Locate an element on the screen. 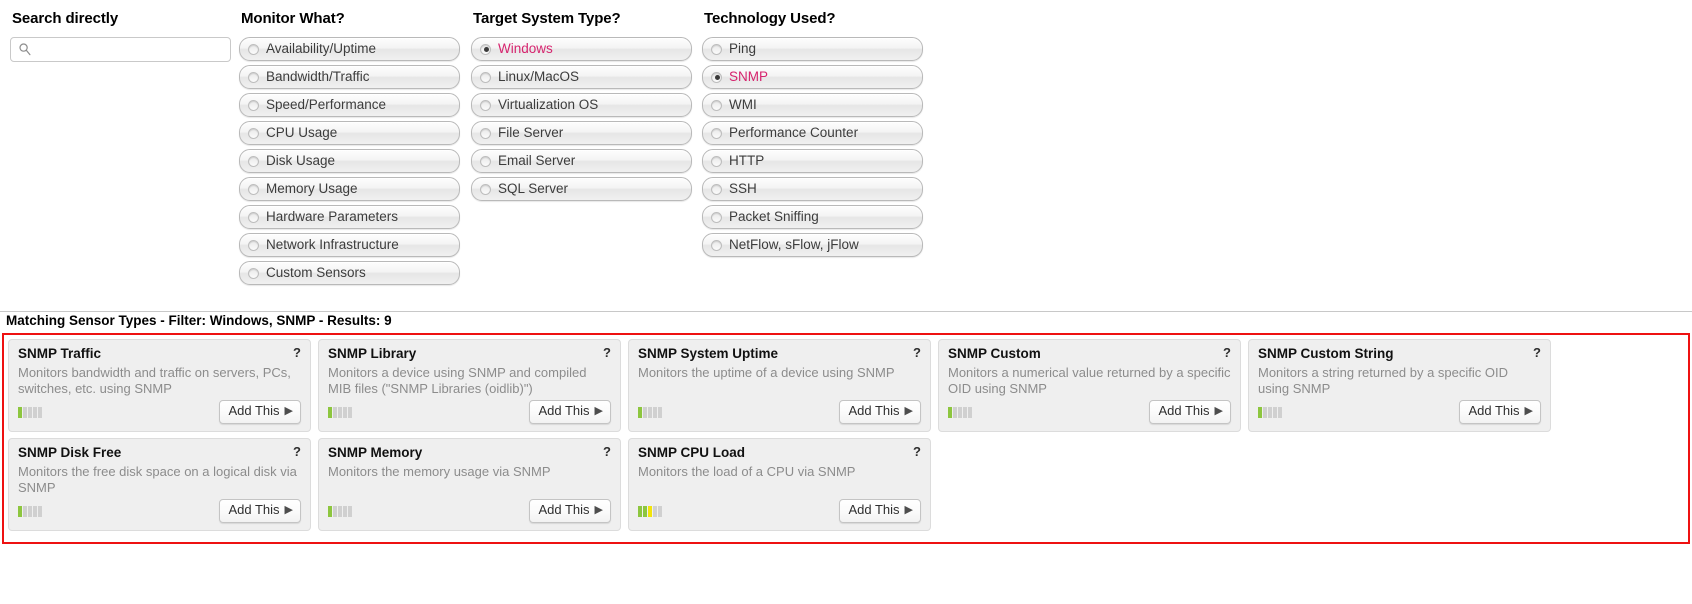 This screenshot has height=604, width=1692. play-arrow-icon: ▶ is located at coordinates (288, 411).